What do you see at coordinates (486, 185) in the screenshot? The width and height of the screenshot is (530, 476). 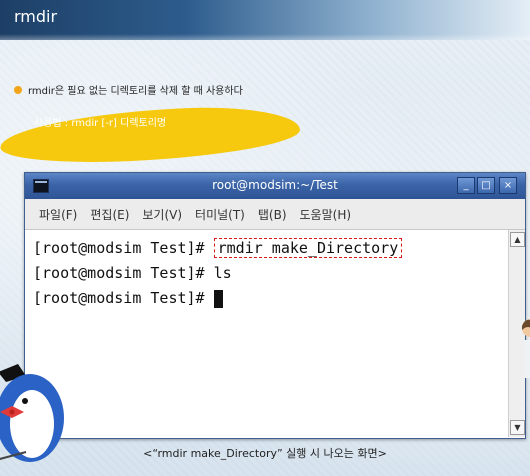 I see `maximize-button: □` at bounding box center [486, 185].